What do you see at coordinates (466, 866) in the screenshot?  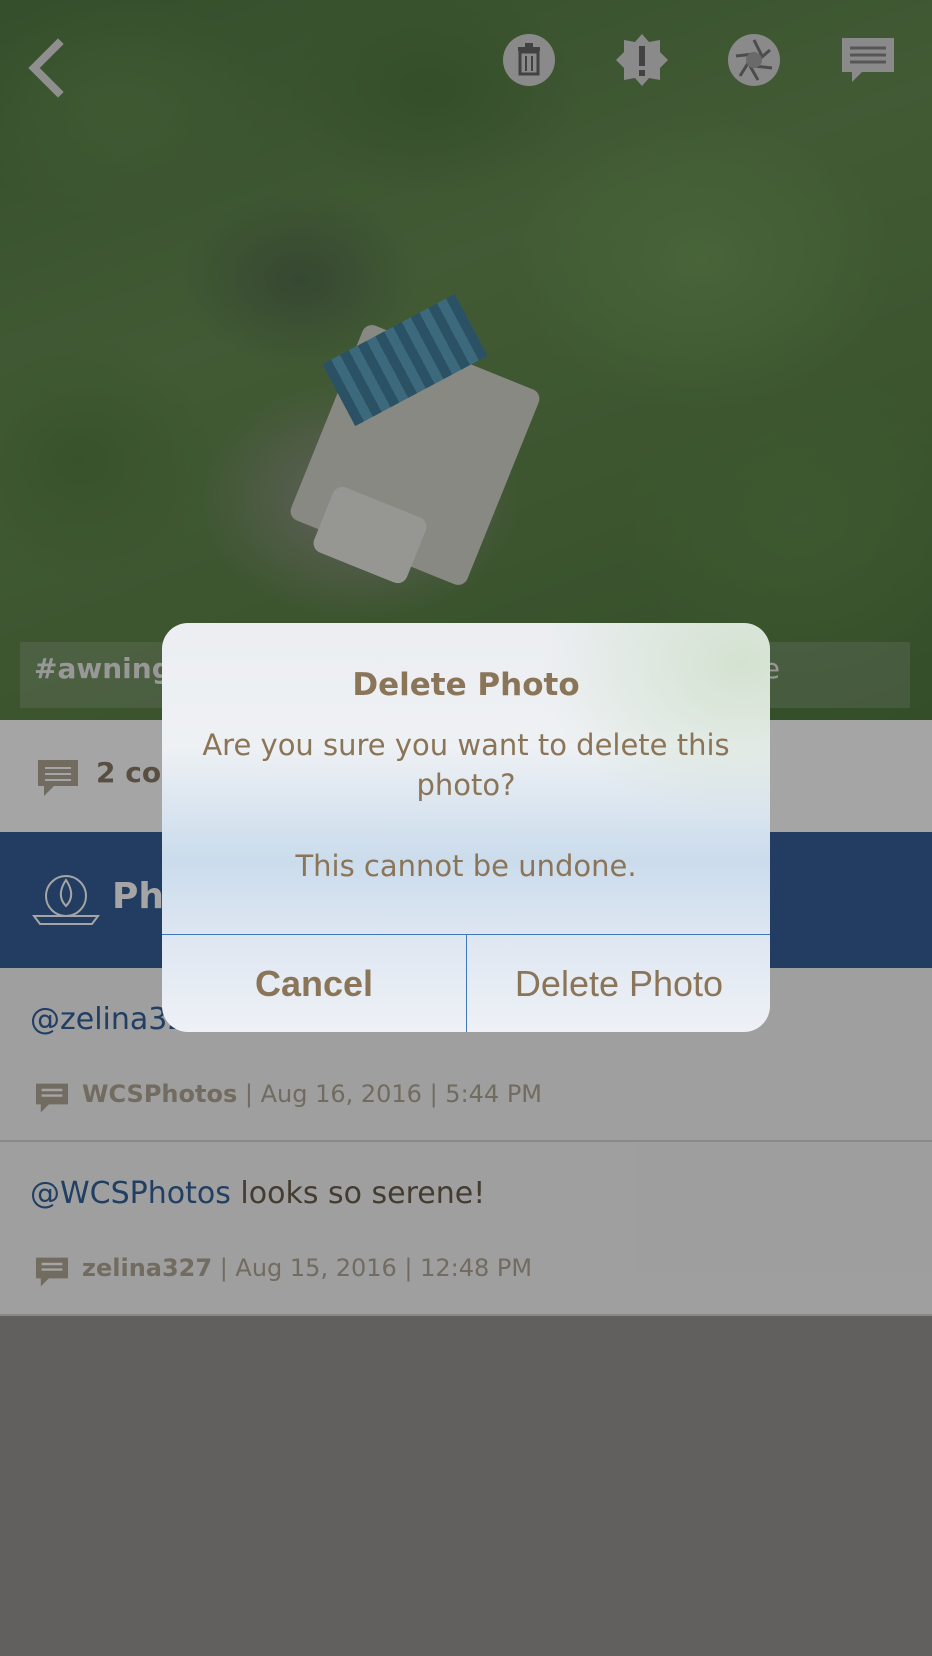 I see `dialog-warning: This cannot be undone.` at bounding box center [466, 866].